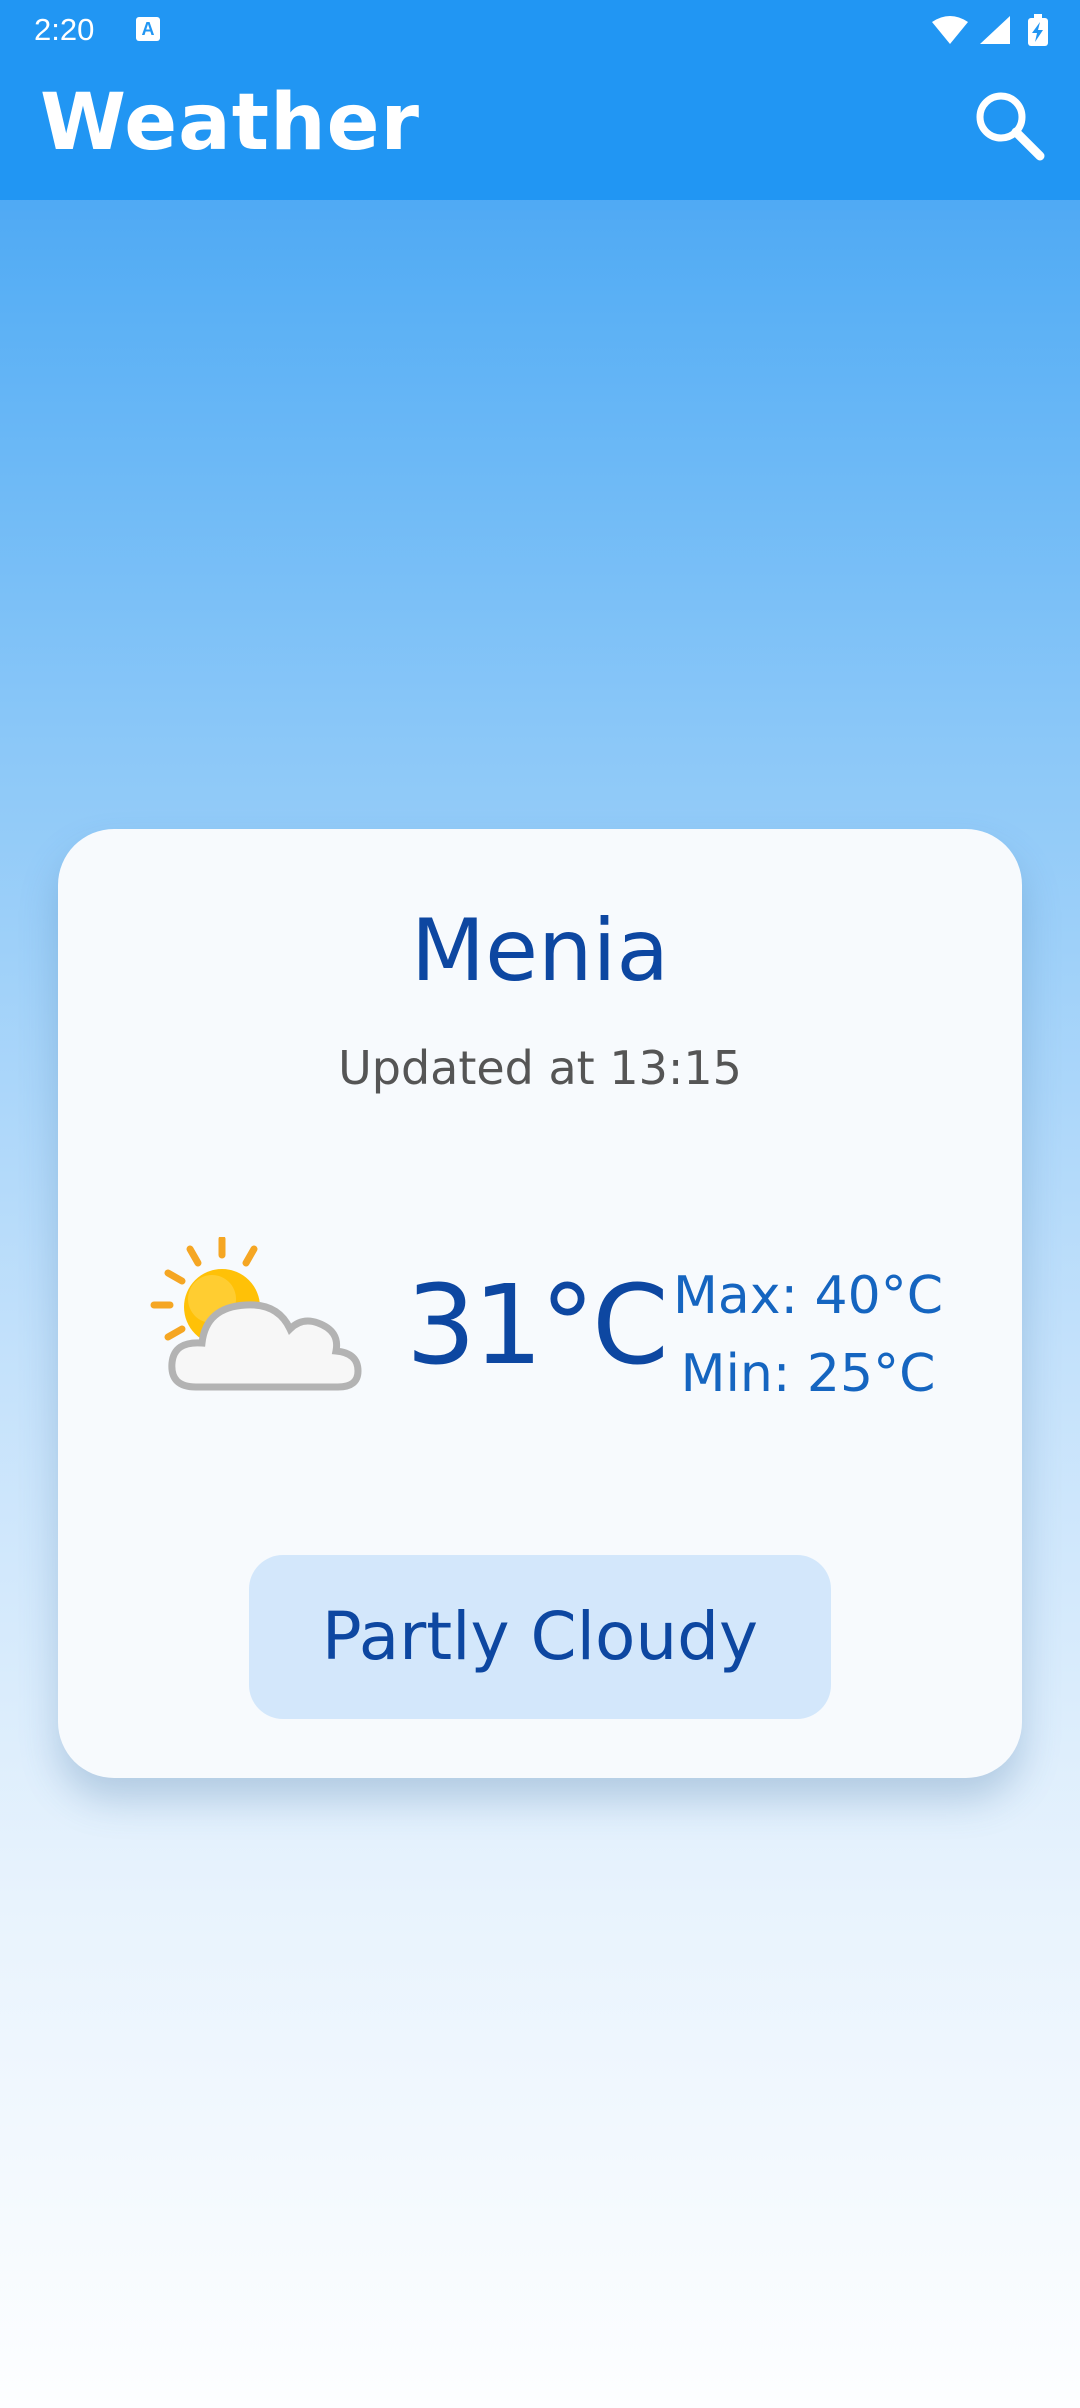 Image resolution: width=1080 pixels, height=2408 pixels. I want to click on app-title: Weather, so click(230, 123).